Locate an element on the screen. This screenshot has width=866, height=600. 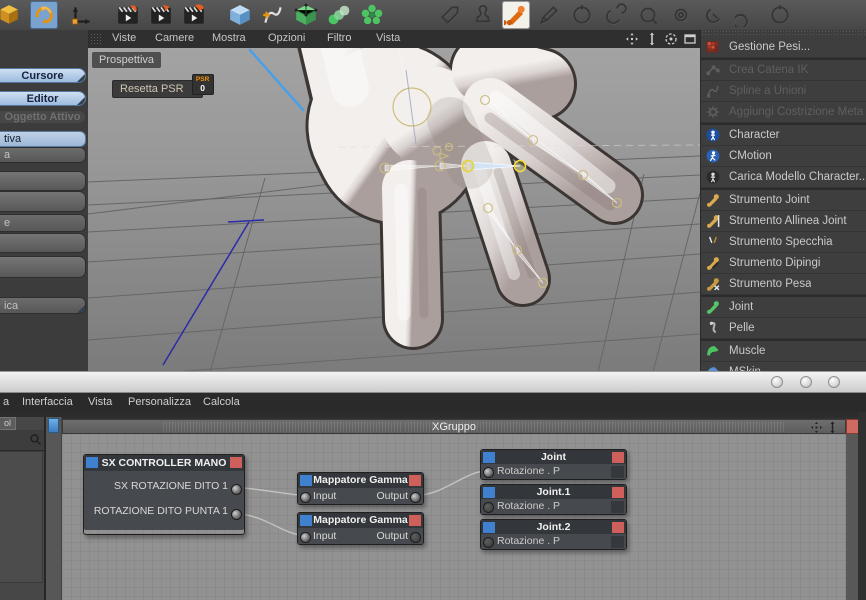
sidebar-item-strumento-specchia: Strumento Specchia is located at coordinates (783, 242).